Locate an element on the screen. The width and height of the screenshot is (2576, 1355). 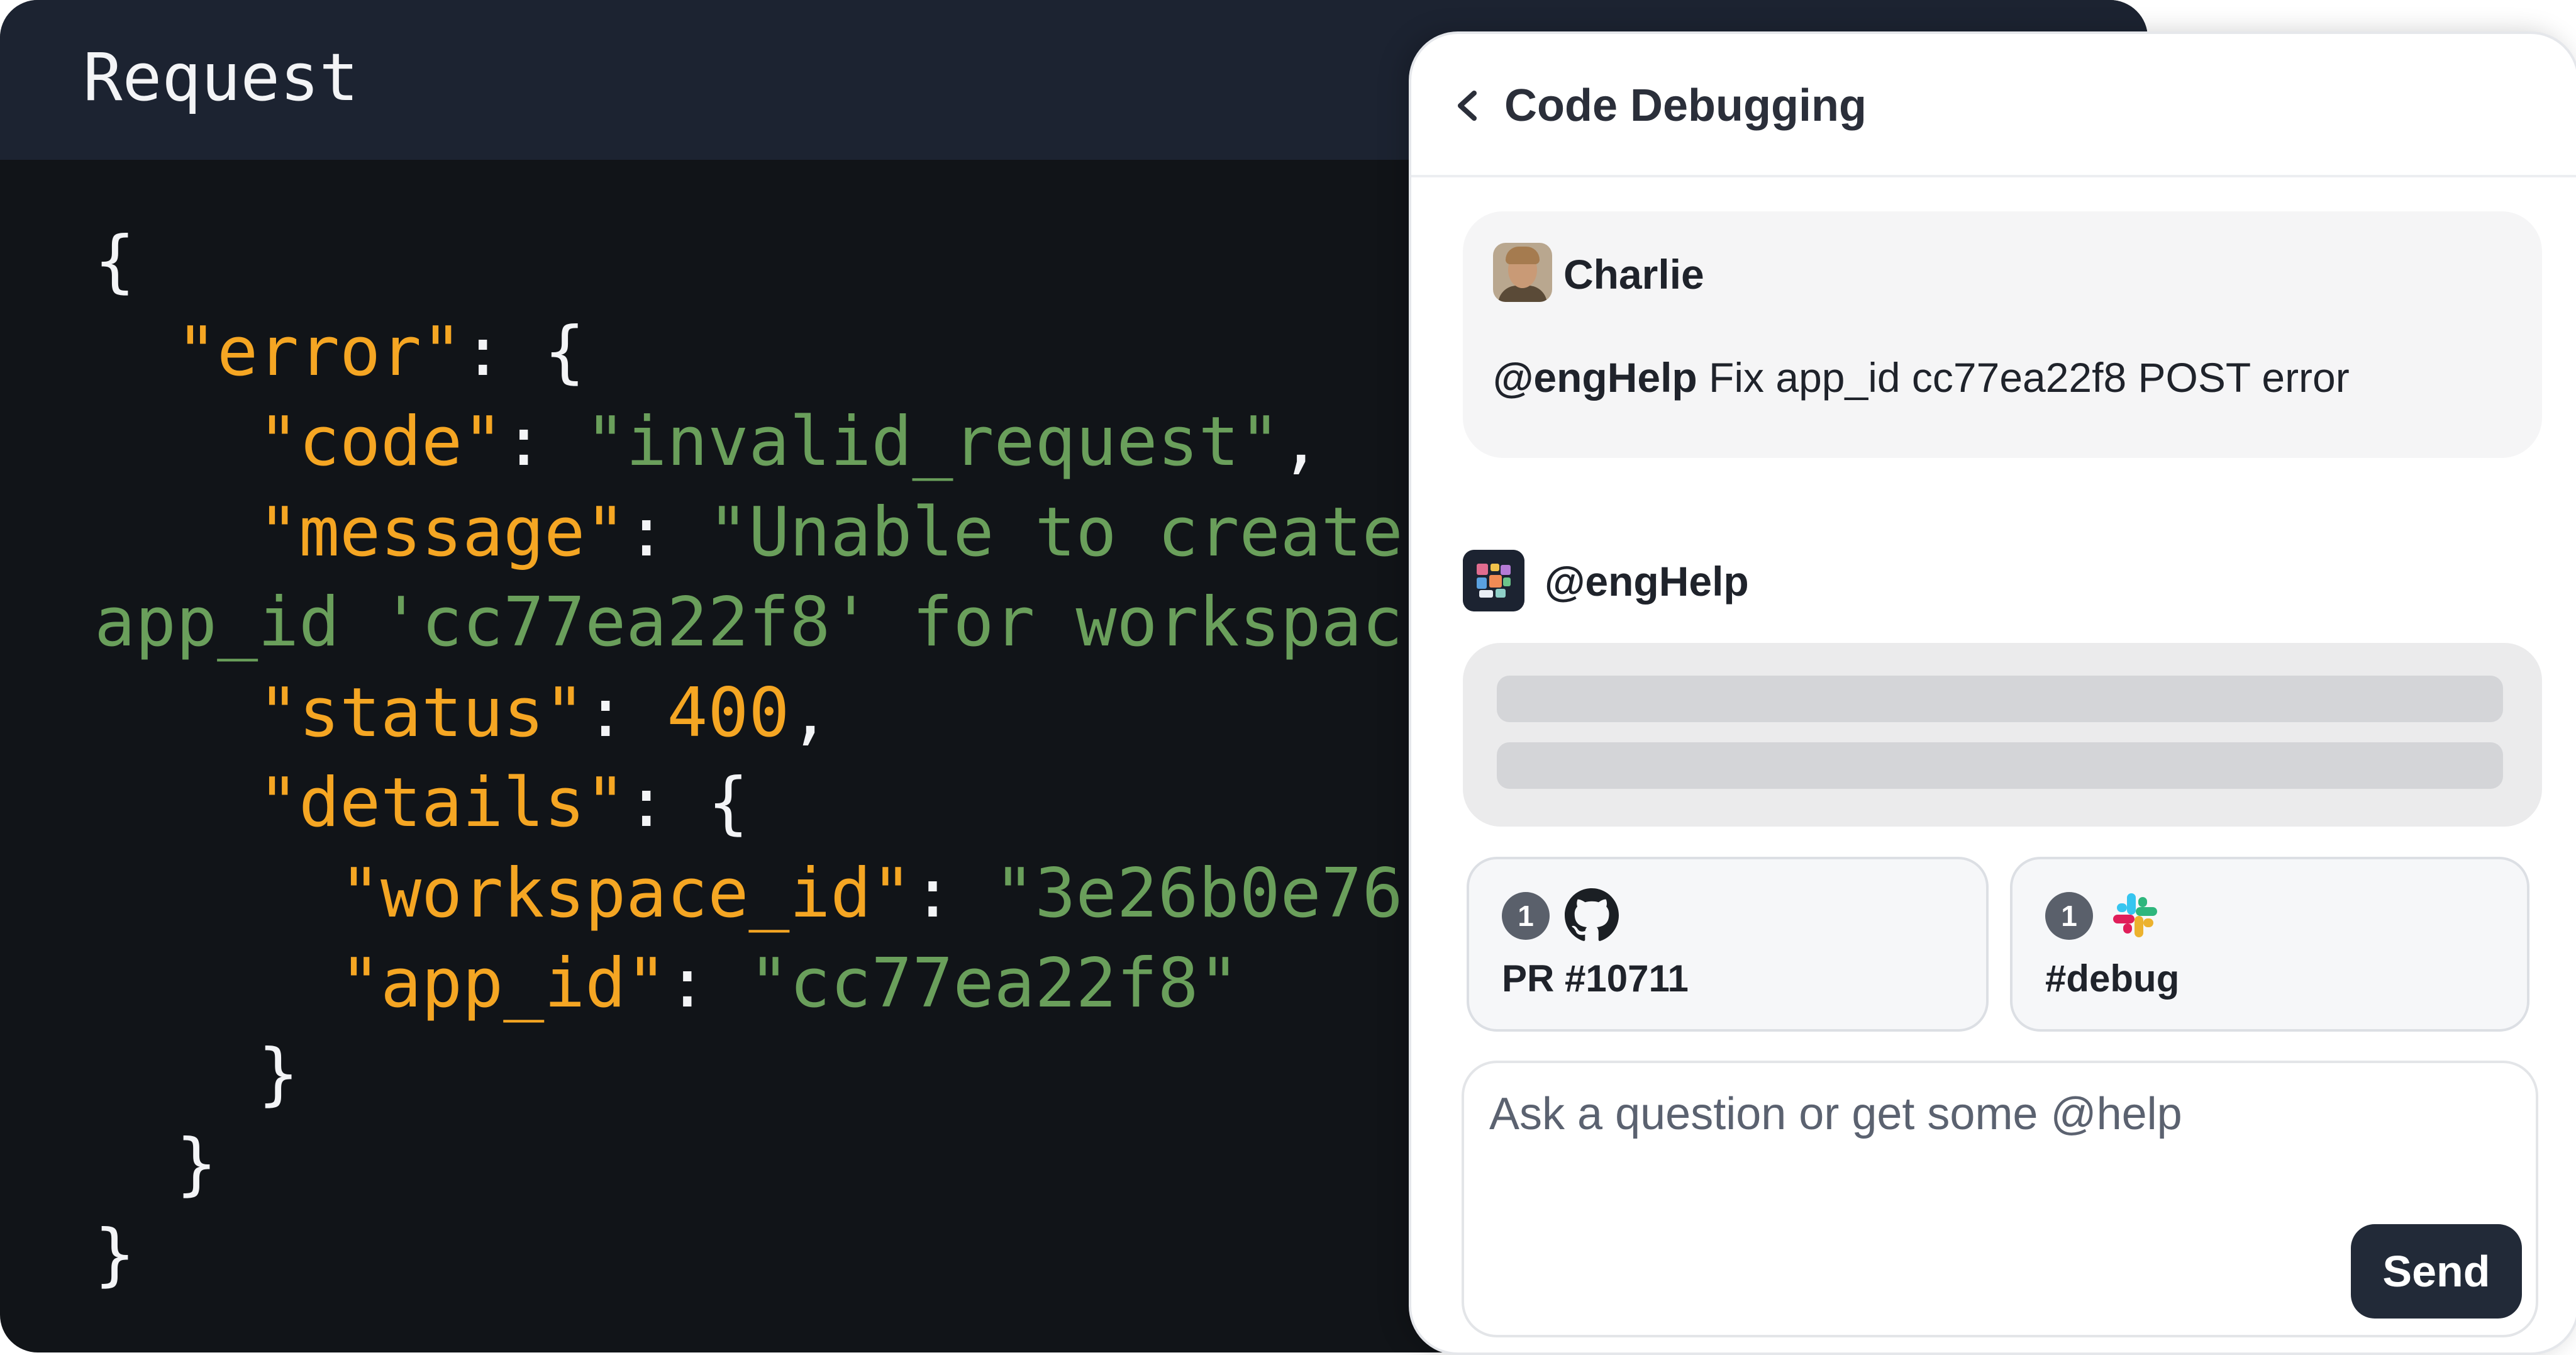
source-card-github-pr: 1 PR #10711 is located at coordinates (1728, 944).